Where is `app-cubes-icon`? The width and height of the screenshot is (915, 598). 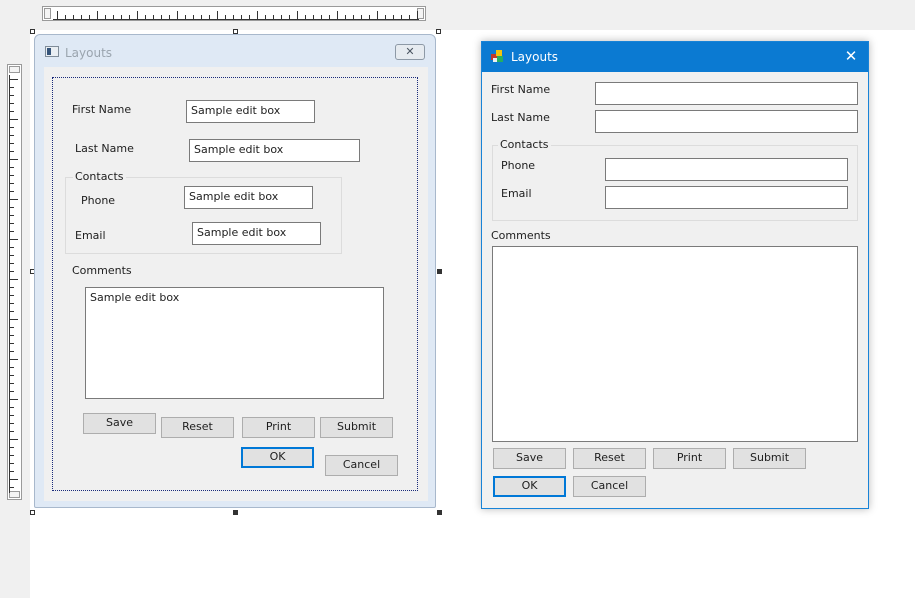 app-cubes-icon is located at coordinates (497, 56).